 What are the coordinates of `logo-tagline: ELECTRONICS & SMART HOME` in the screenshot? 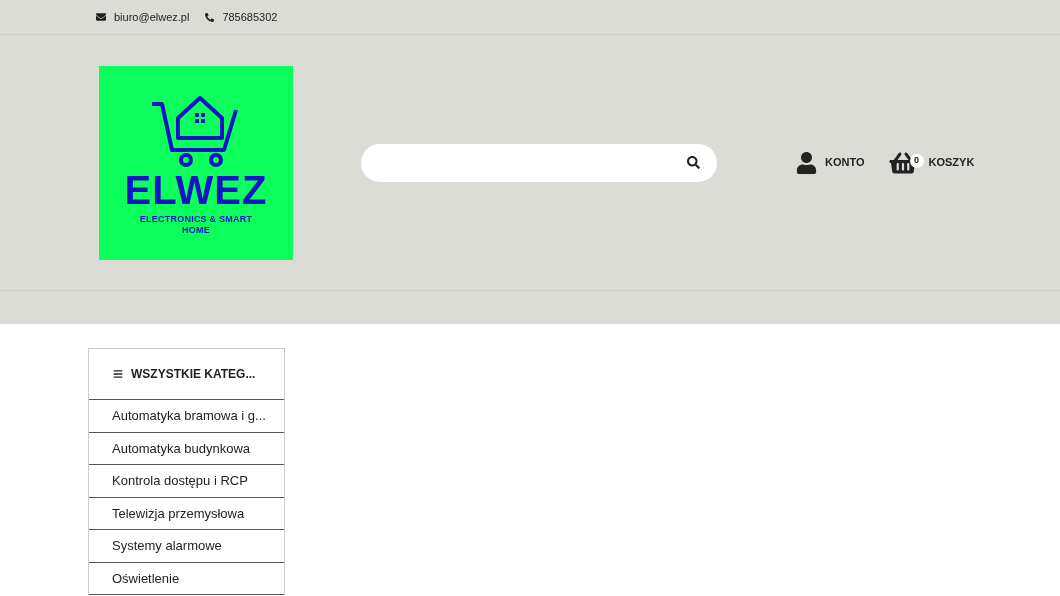 It's located at (196, 224).